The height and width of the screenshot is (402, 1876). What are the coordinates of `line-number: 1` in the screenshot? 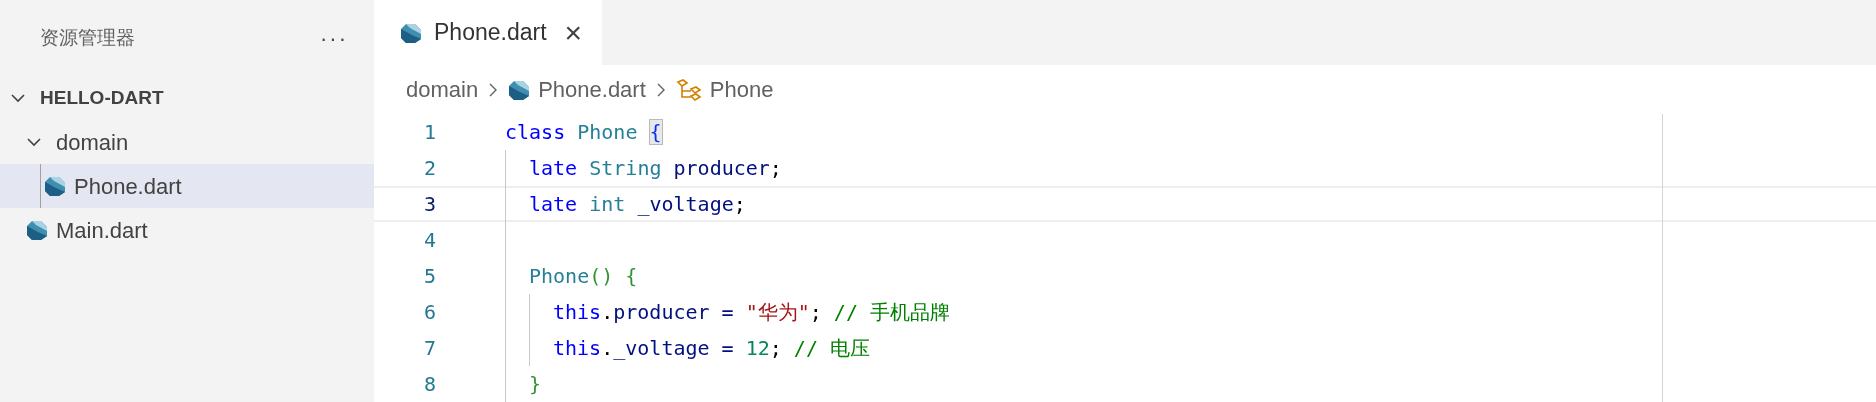 It's located at (429, 132).